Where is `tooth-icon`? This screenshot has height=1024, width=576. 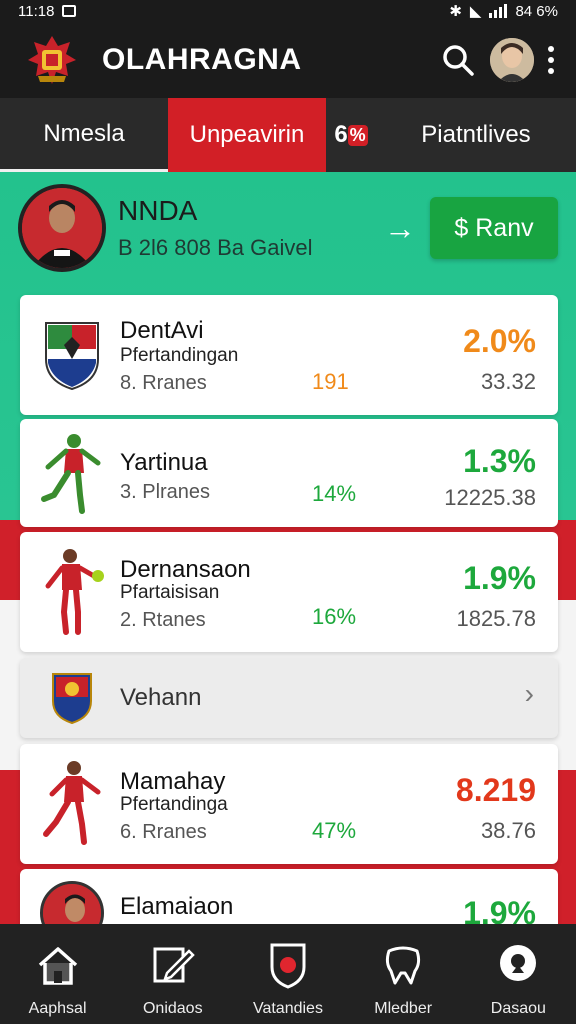
tooth-icon is located at coordinates (403, 965).